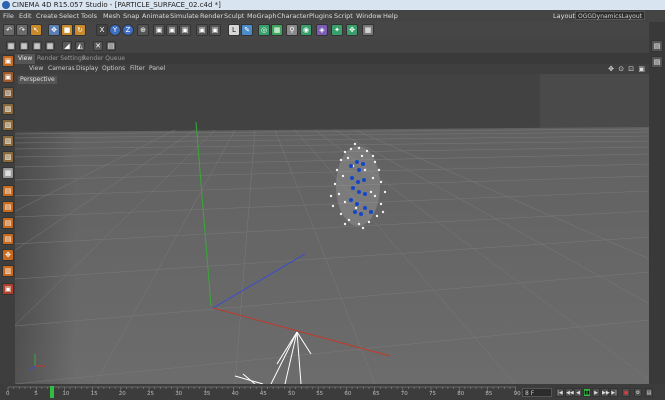  I want to click on live-selection-icon: ↖, so click(36, 30).